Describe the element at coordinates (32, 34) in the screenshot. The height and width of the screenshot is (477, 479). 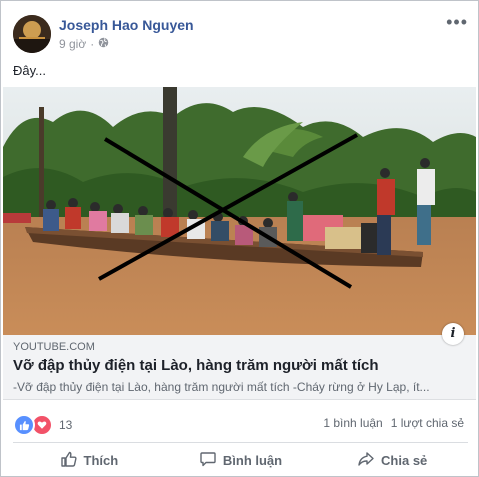
I see `avatar` at that location.